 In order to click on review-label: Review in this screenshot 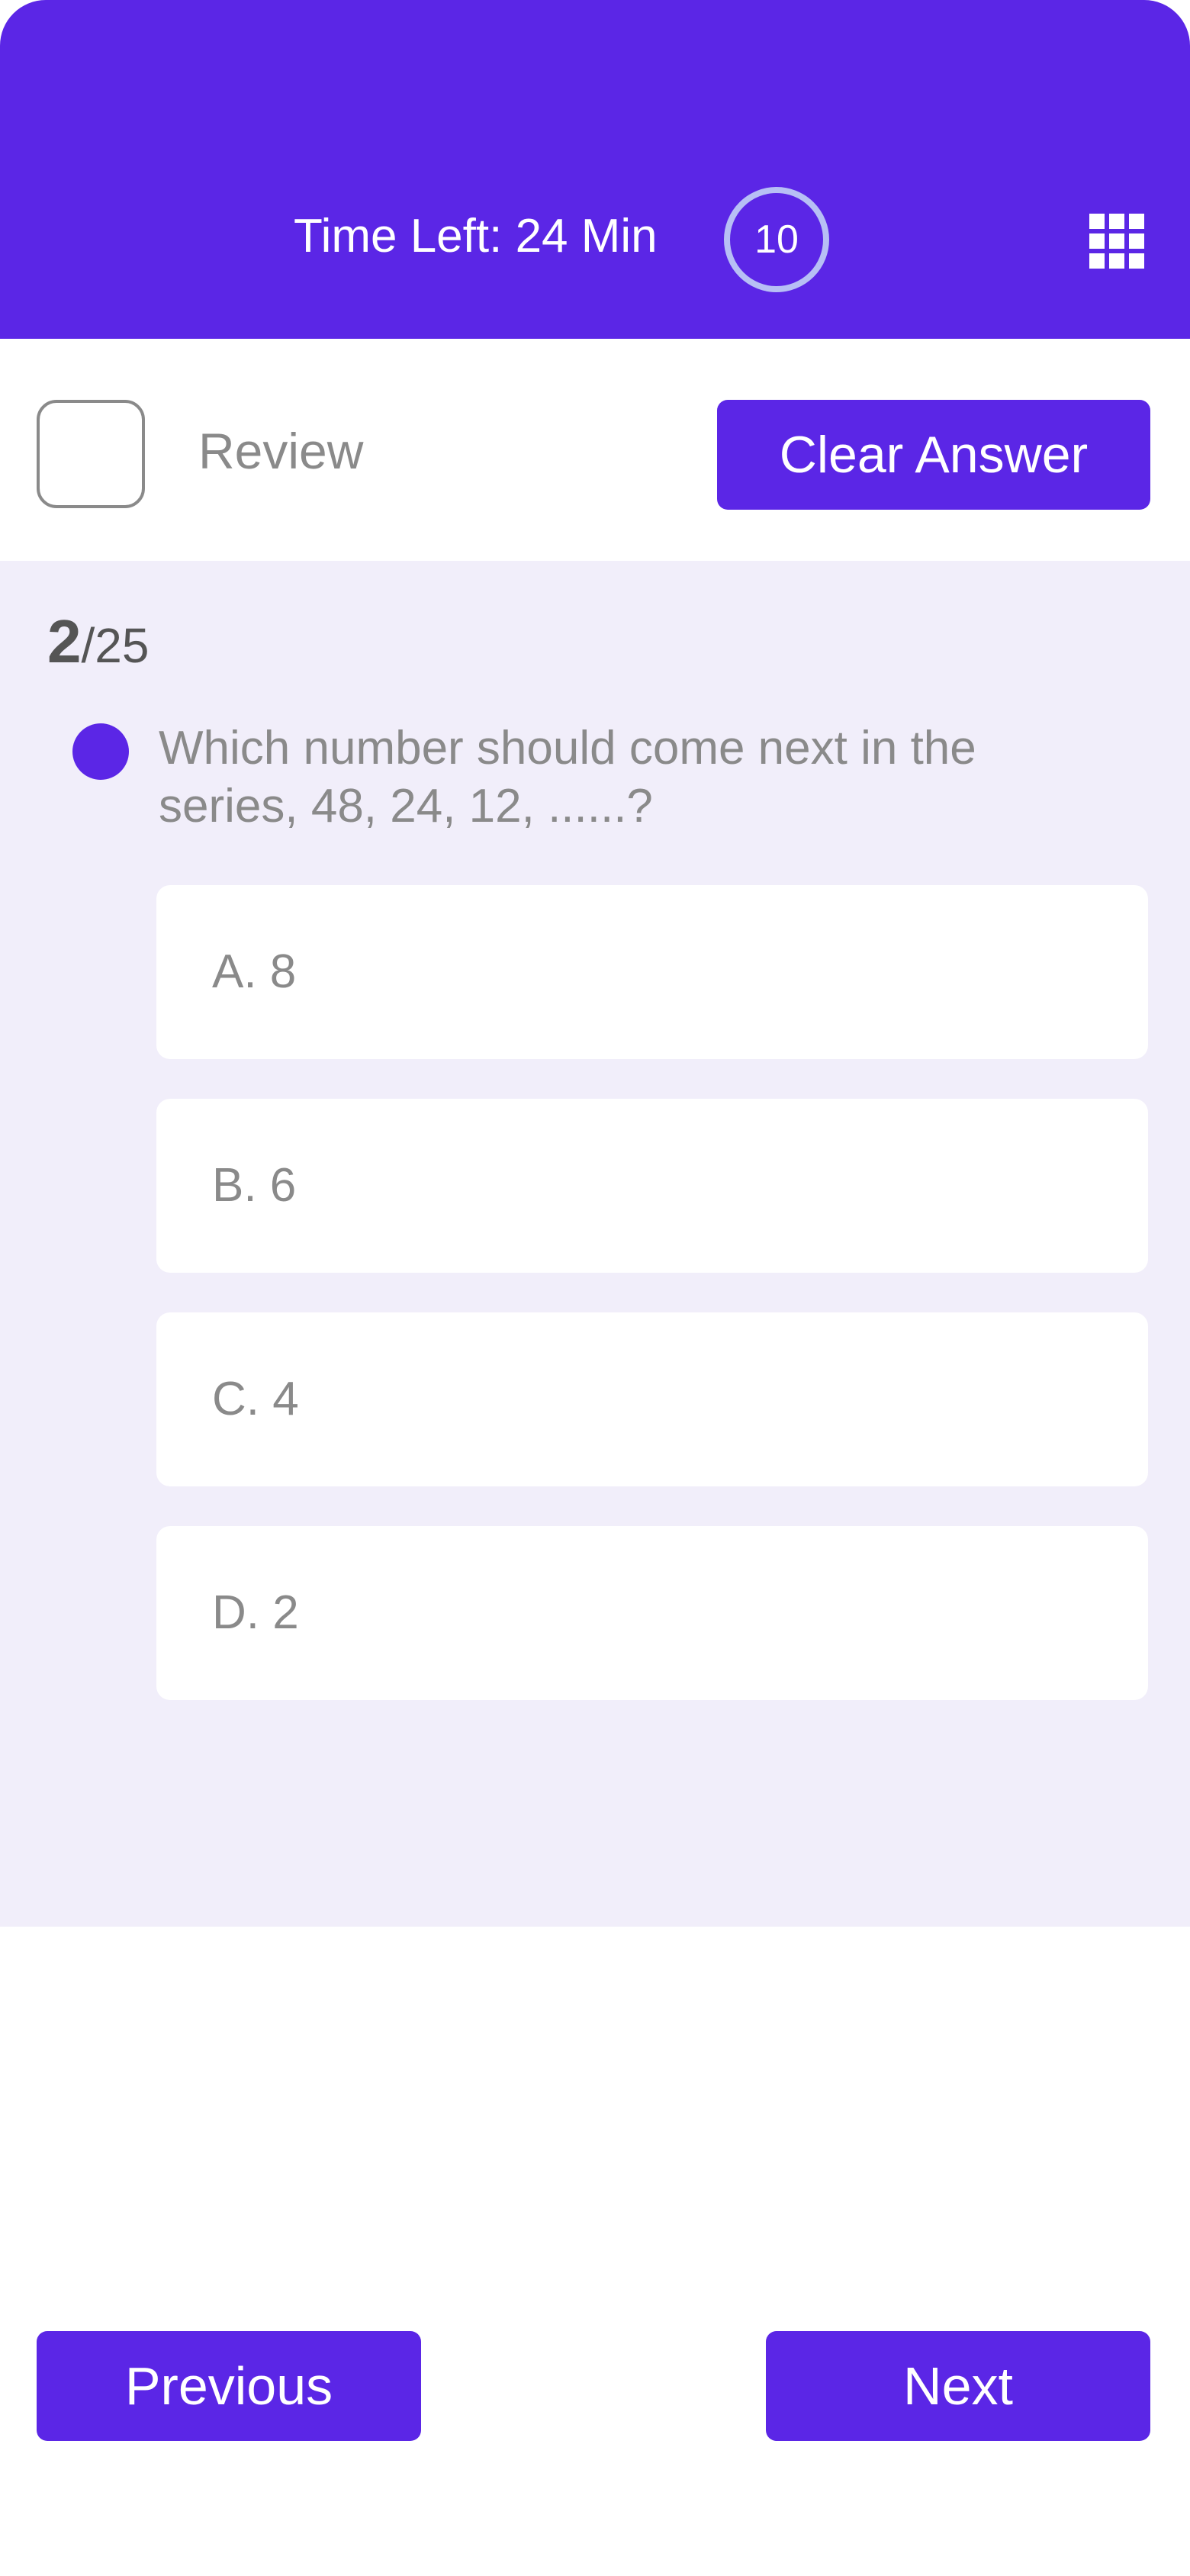, I will do `click(281, 451)`.